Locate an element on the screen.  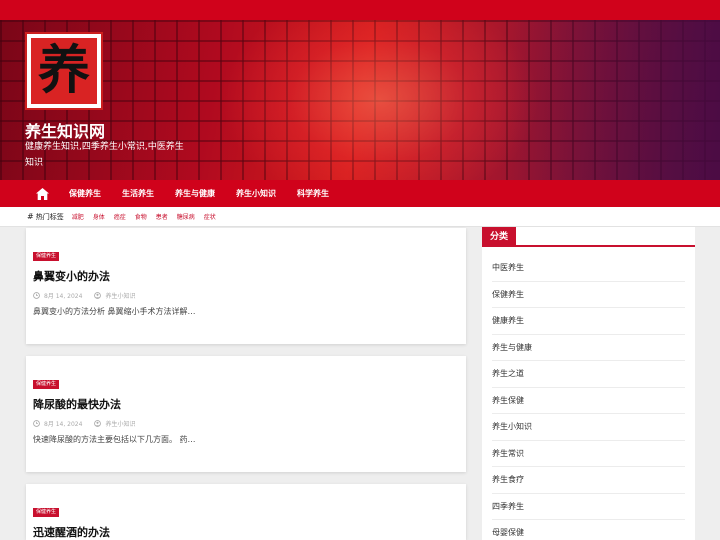
category-item: 四季养生 is located at coordinates (588, 507).